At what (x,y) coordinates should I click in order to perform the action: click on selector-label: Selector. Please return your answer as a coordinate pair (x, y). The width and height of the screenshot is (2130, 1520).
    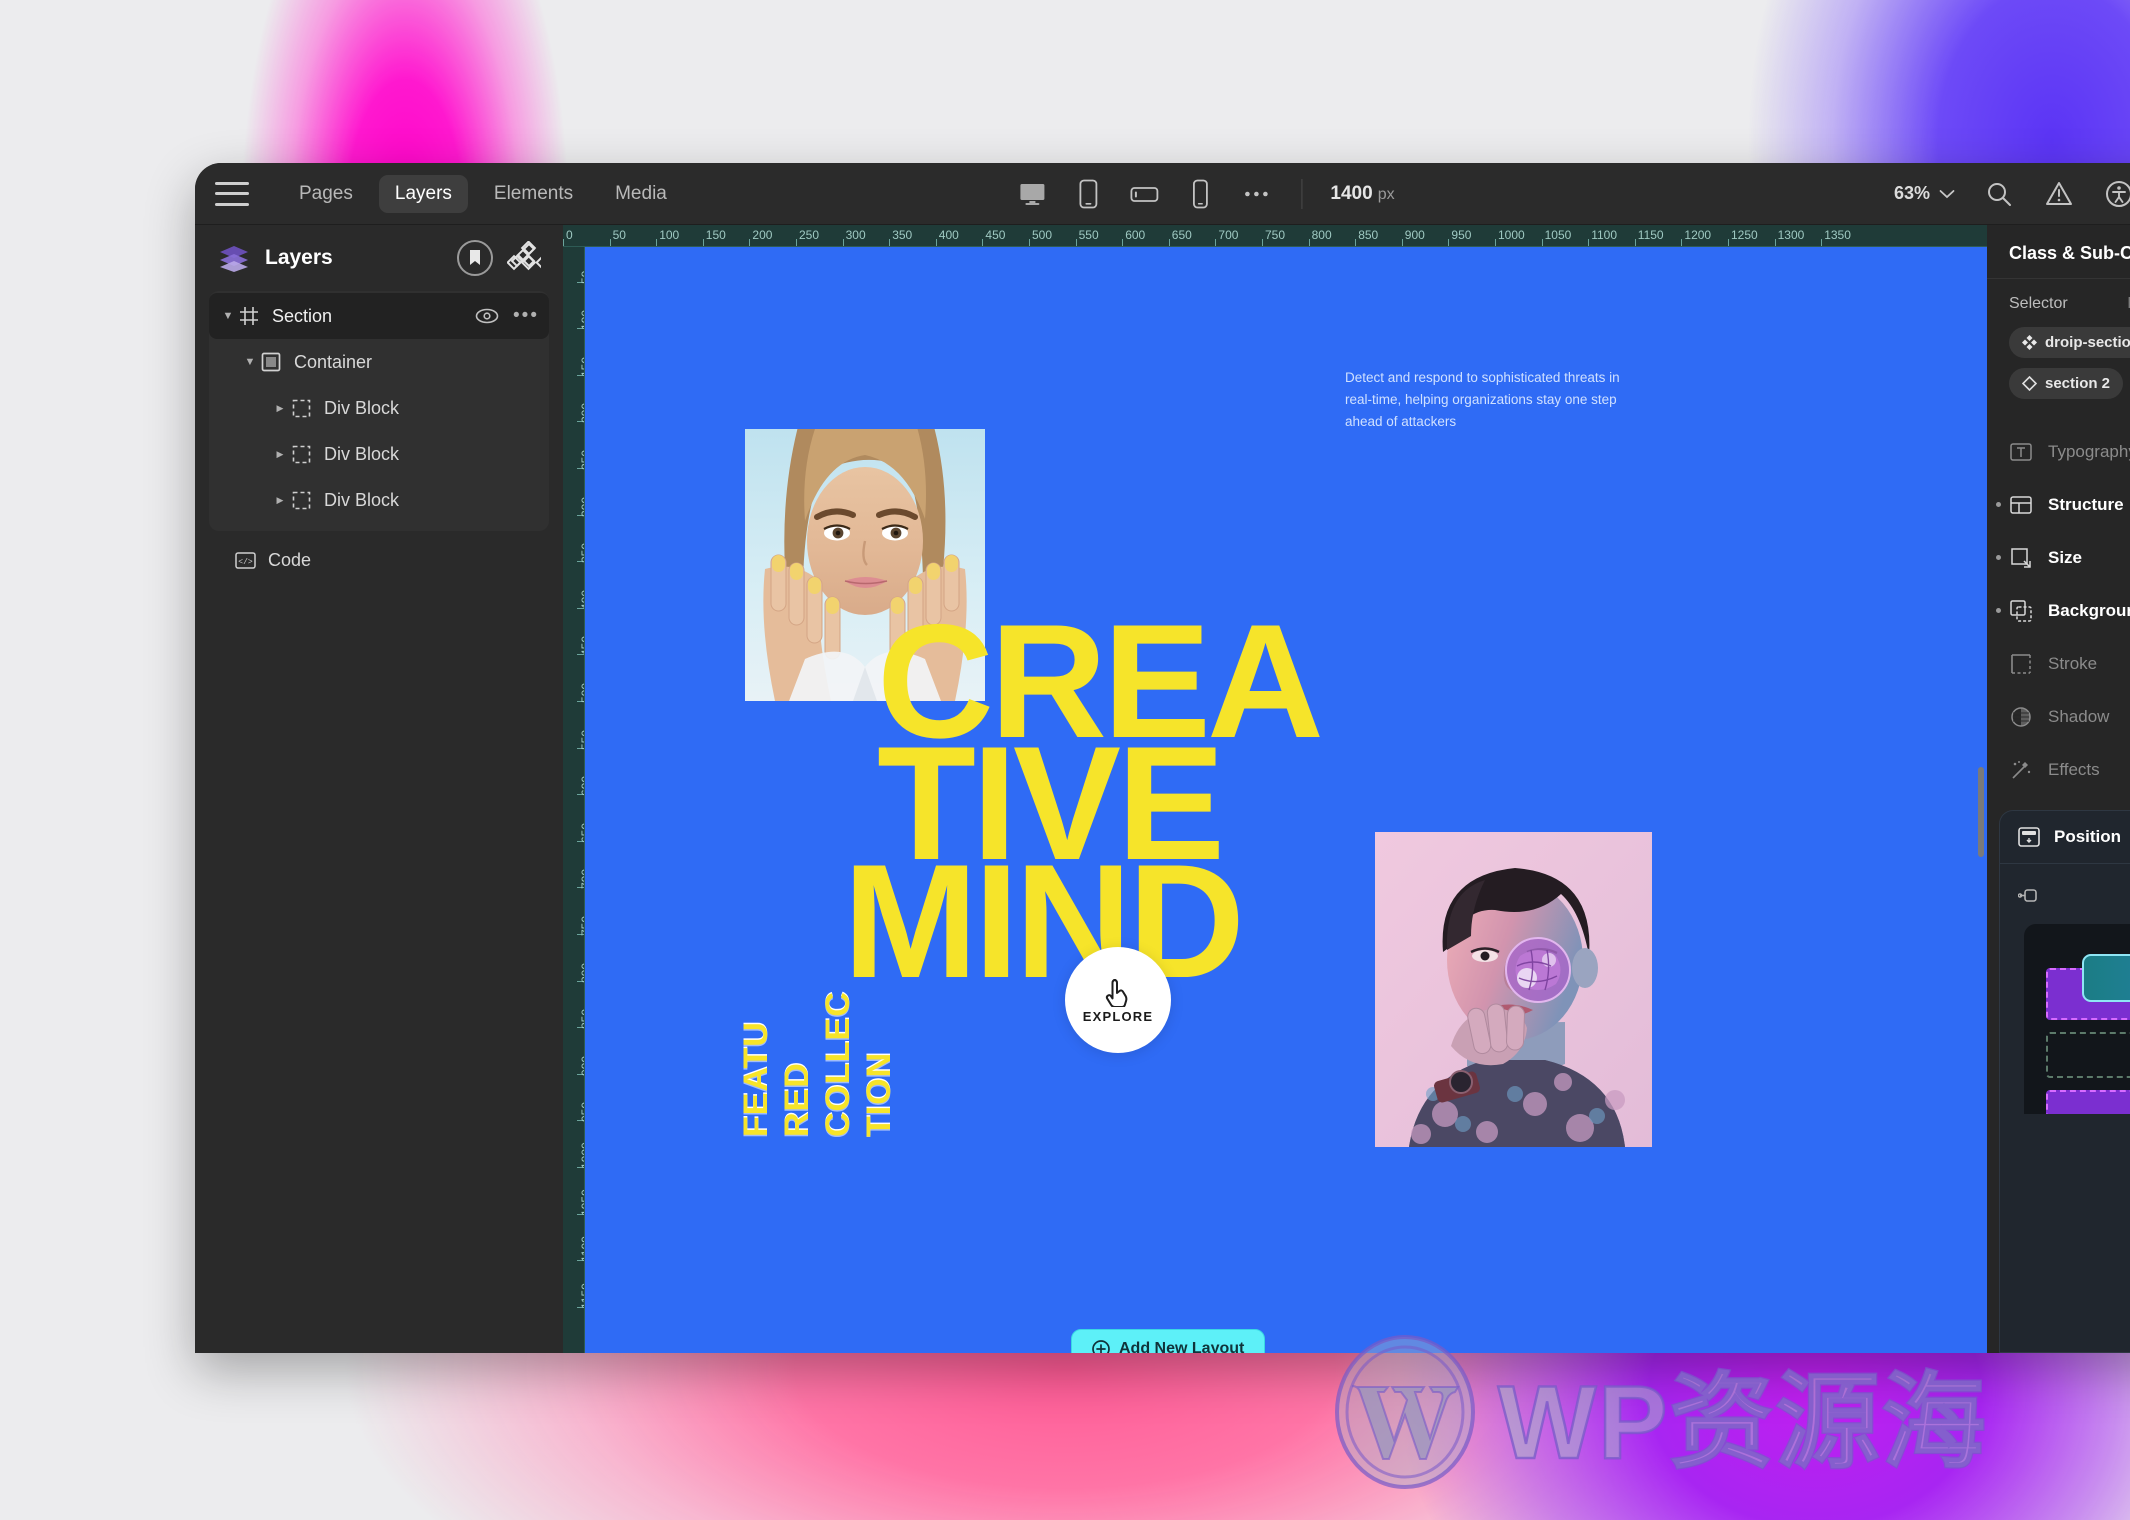
    Looking at the image, I should click on (2038, 303).